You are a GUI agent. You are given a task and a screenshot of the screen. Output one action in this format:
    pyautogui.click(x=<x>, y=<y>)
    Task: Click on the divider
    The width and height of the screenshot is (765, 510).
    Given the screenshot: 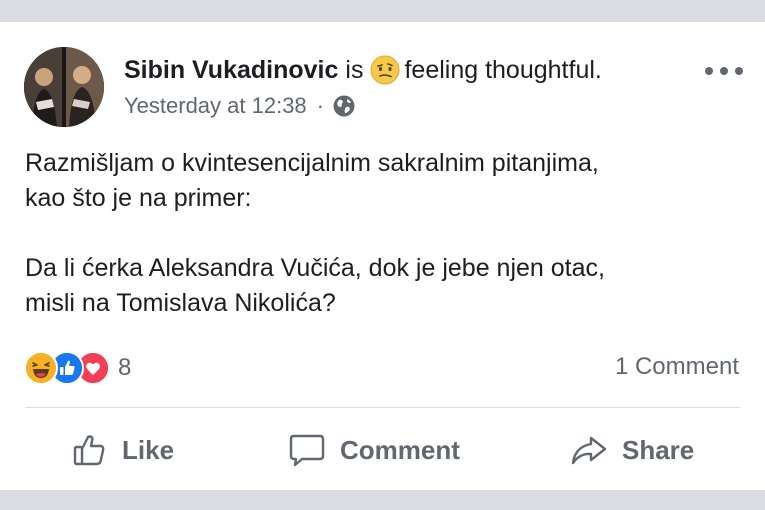 What is the action you would take?
    pyautogui.click(x=382, y=407)
    